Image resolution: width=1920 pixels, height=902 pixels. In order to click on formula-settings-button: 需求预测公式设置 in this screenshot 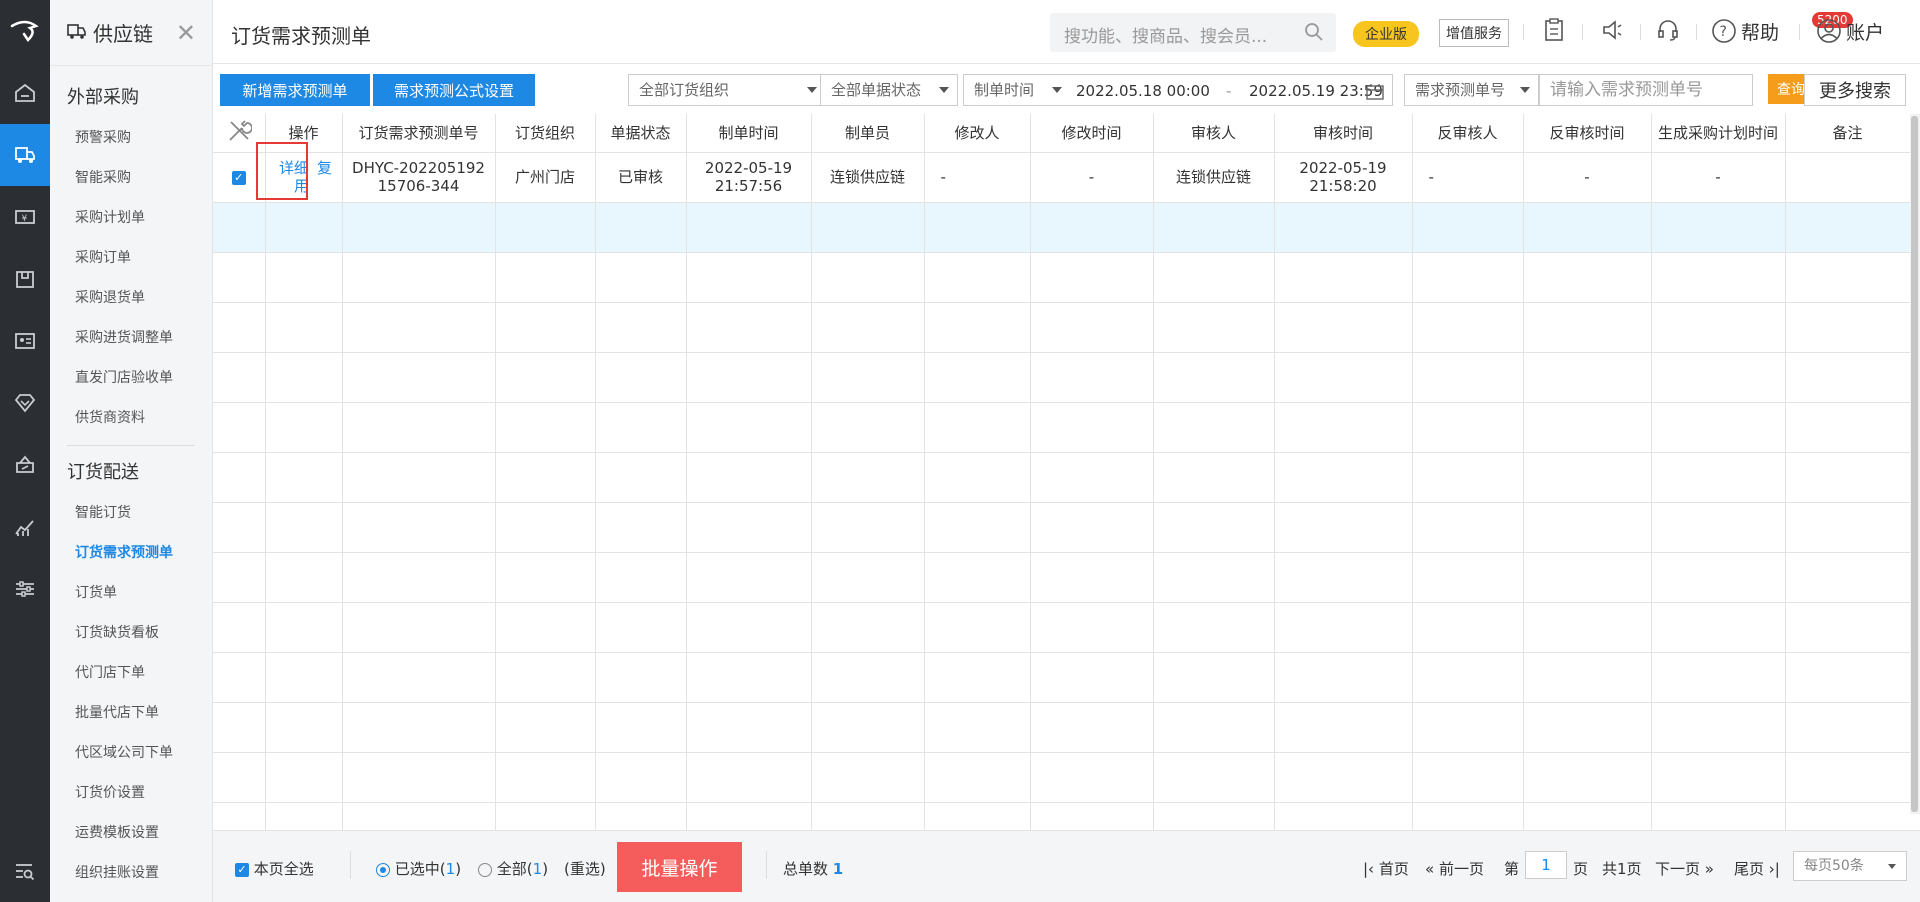, I will do `click(454, 90)`.